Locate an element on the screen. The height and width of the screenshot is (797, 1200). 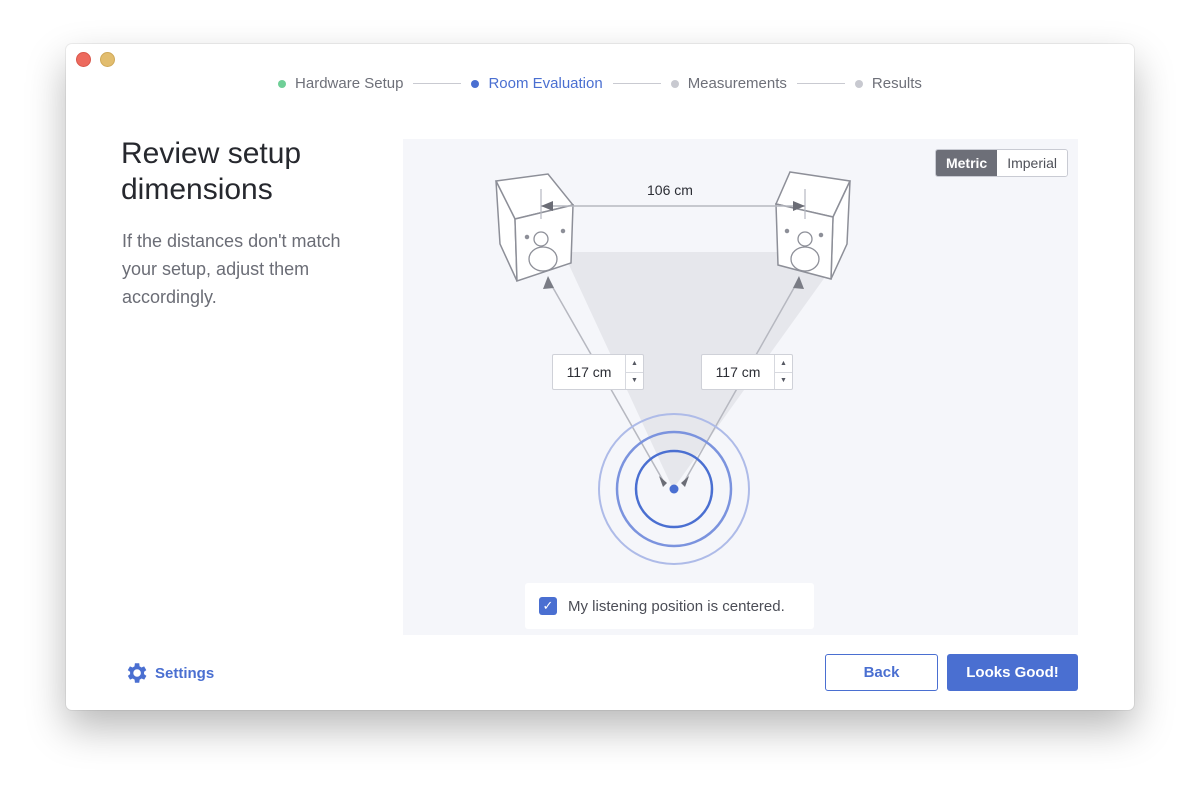
page-title: Review setup dimensions is located at coordinates (211, 171).